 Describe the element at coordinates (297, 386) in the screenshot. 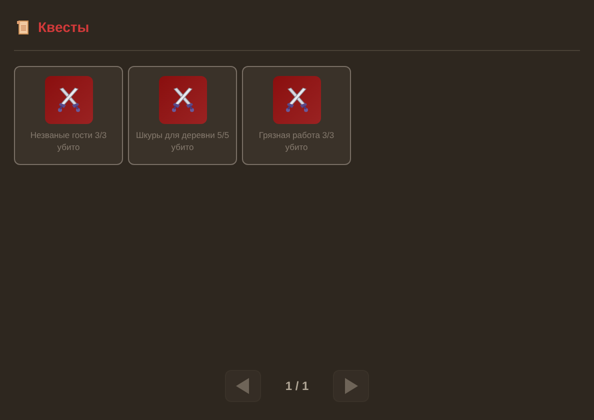

I see `page-indicator: 1 / 1` at that location.